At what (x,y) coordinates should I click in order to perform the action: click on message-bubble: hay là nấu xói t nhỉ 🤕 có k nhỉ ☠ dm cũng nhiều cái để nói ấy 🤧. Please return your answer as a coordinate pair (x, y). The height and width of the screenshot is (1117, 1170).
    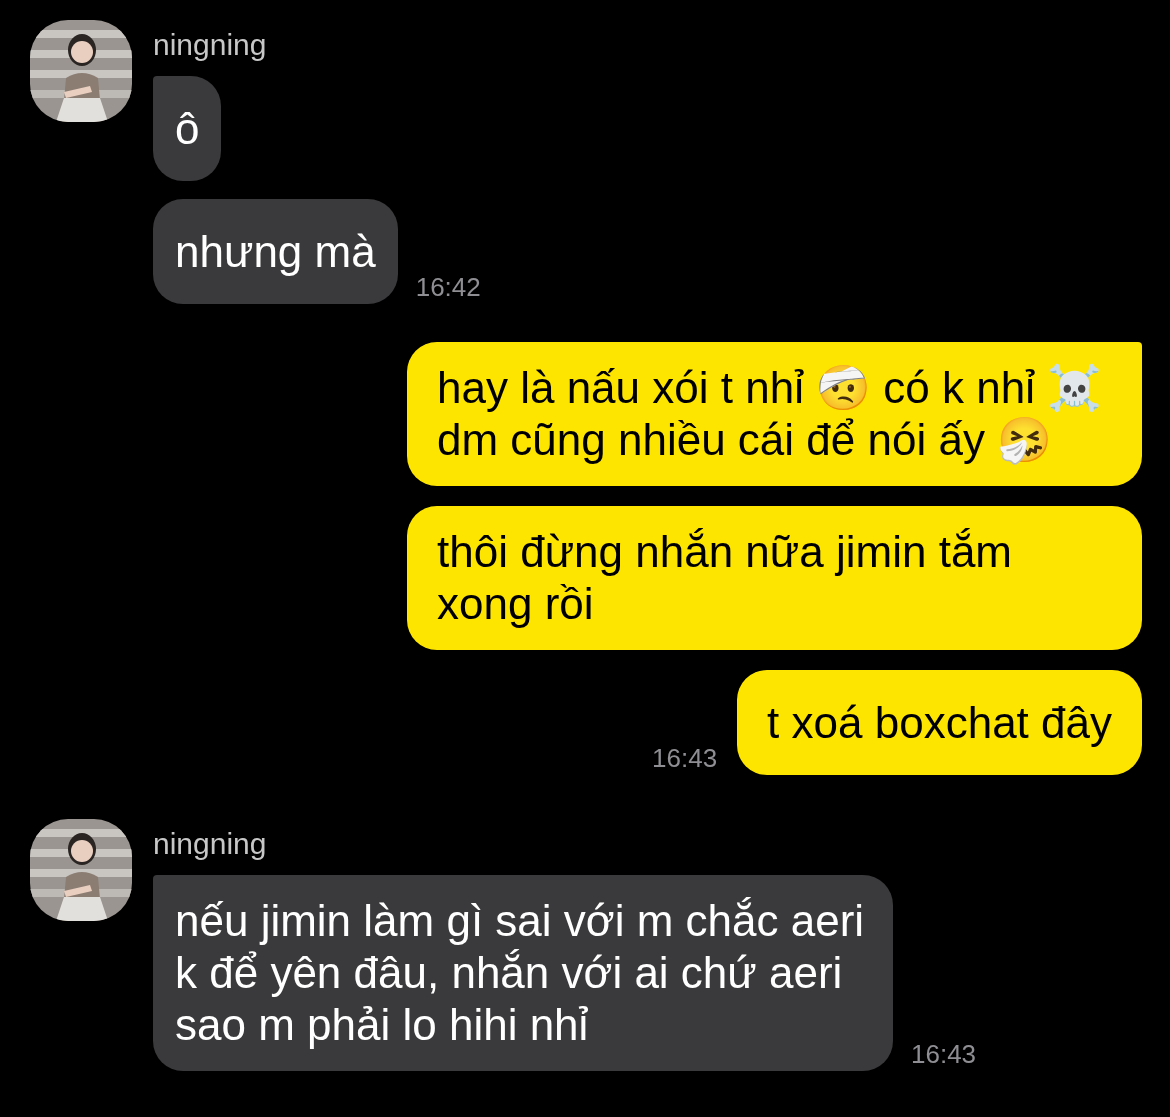
    Looking at the image, I should click on (774, 414).